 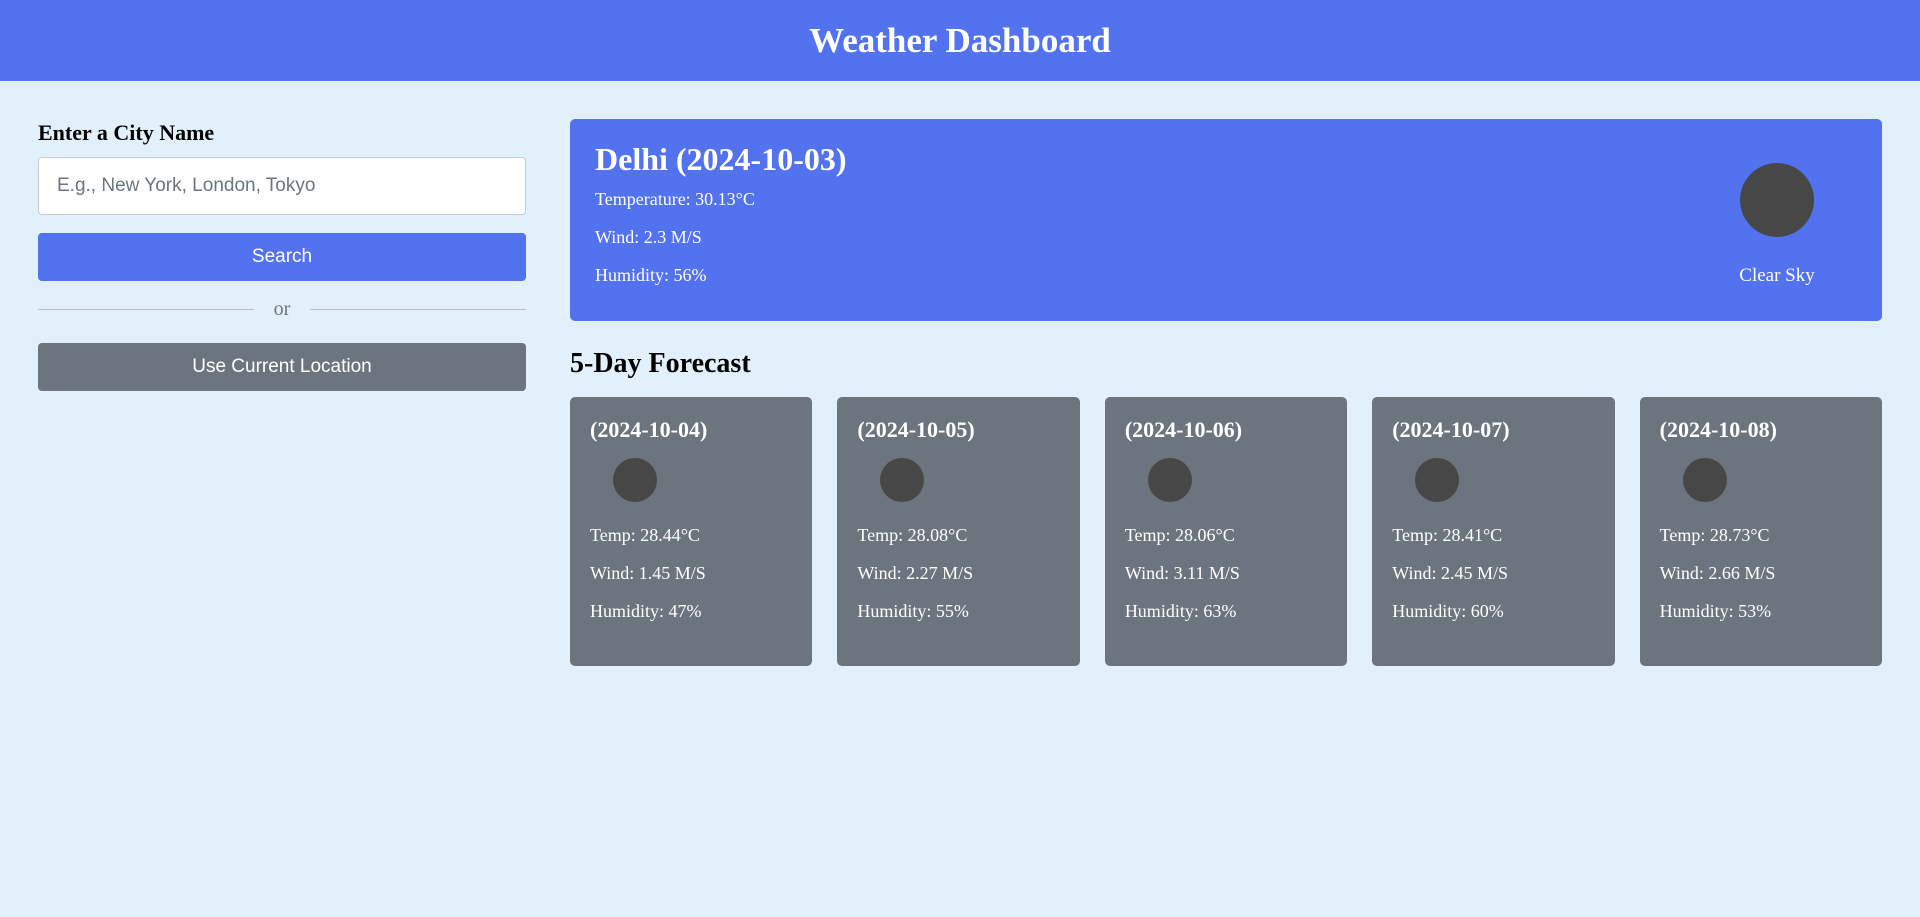 I want to click on separator-line-right, so click(x=418, y=309).